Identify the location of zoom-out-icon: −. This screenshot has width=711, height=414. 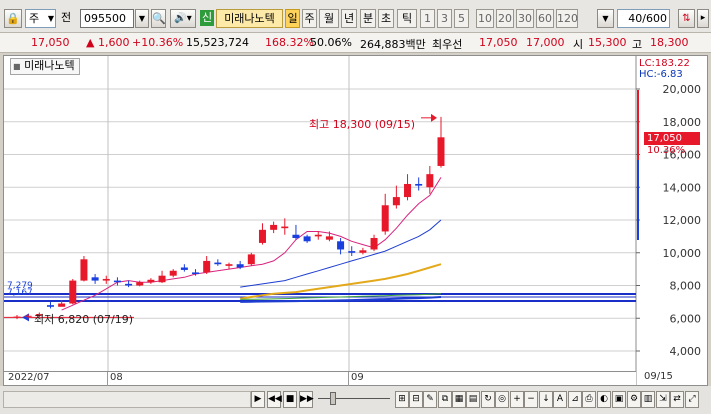
(531, 399).